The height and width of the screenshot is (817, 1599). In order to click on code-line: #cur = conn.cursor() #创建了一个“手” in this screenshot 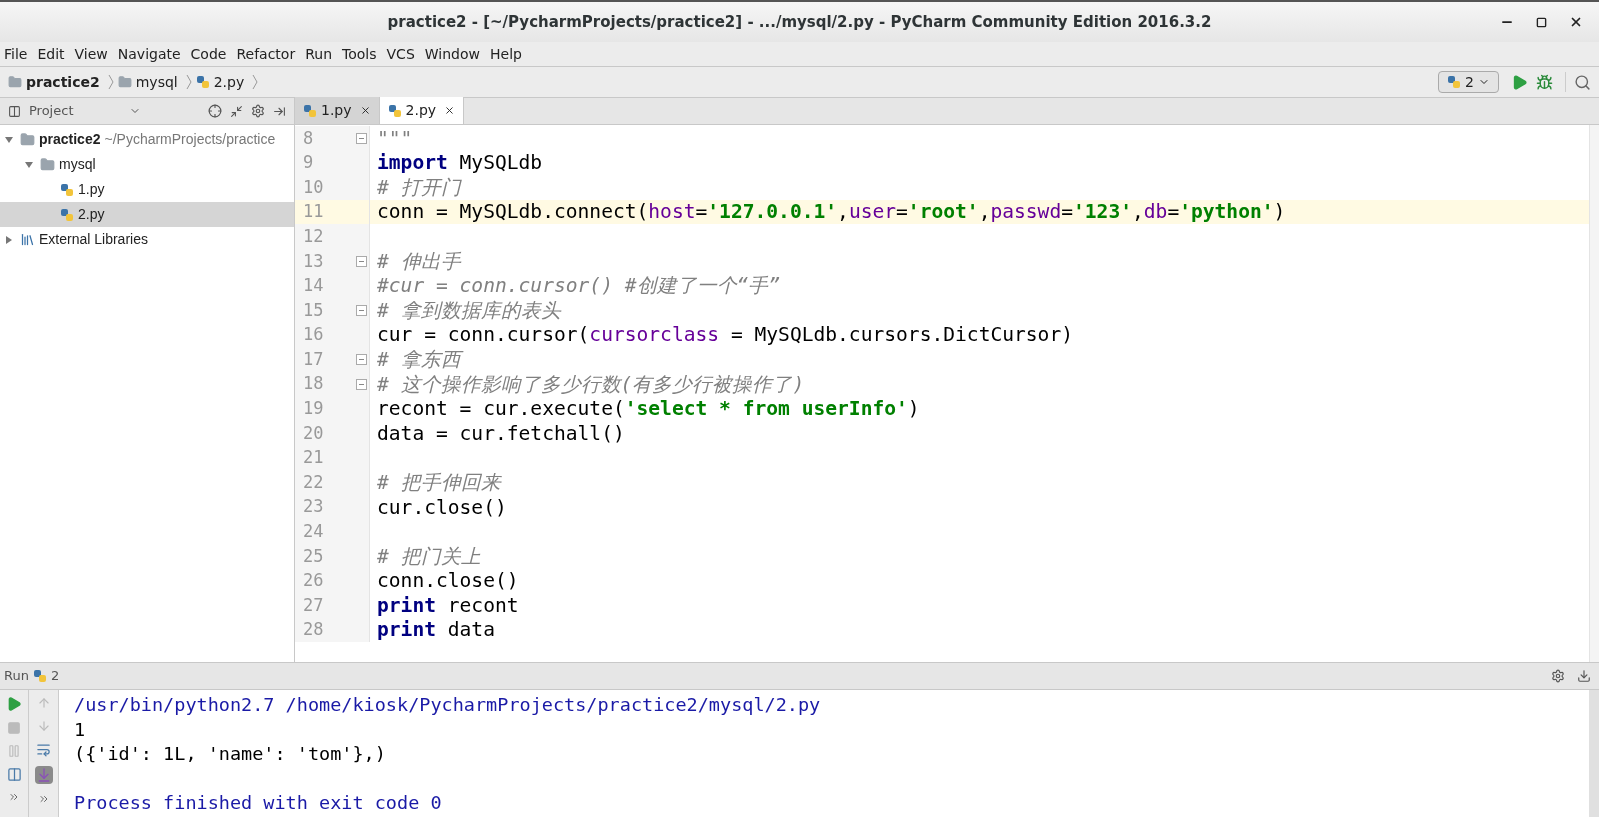, I will do `click(578, 286)`.